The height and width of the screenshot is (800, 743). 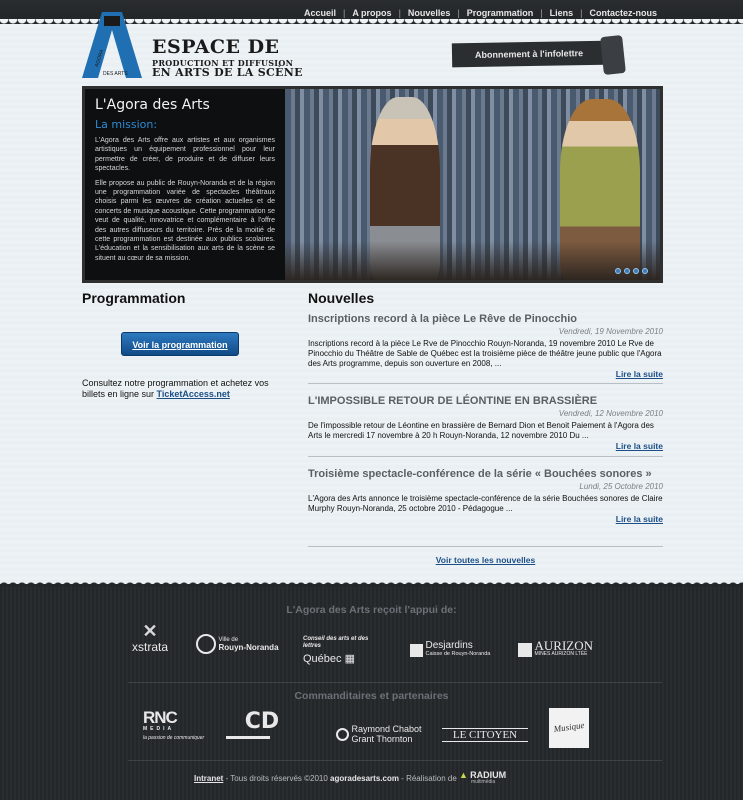 I want to click on hero-title: L'Agora des Arts, so click(x=152, y=105).